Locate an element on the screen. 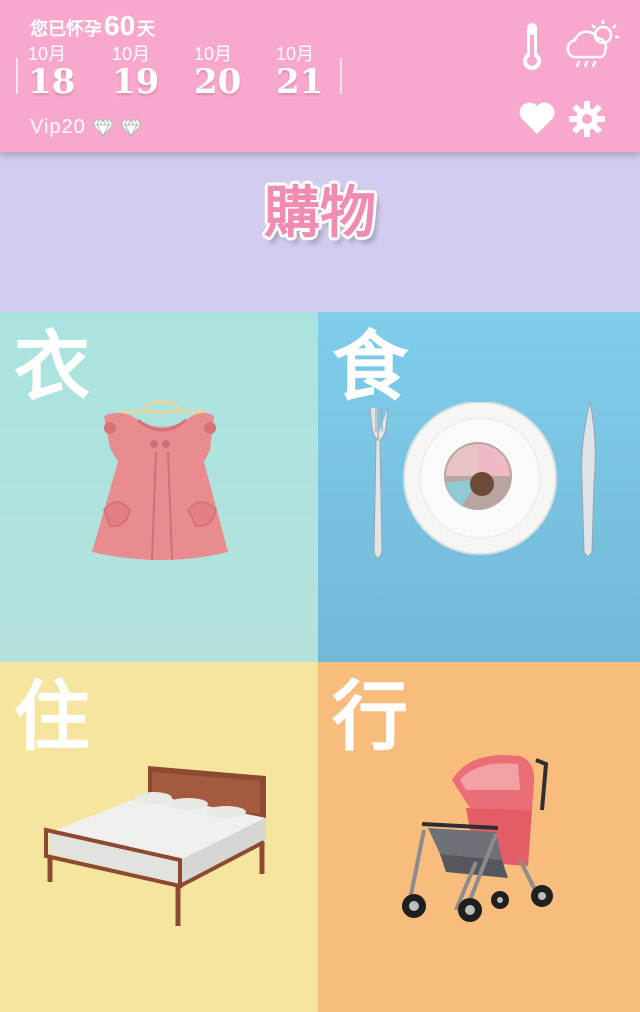  baby-dress-image is located at coordinates (160, 480).